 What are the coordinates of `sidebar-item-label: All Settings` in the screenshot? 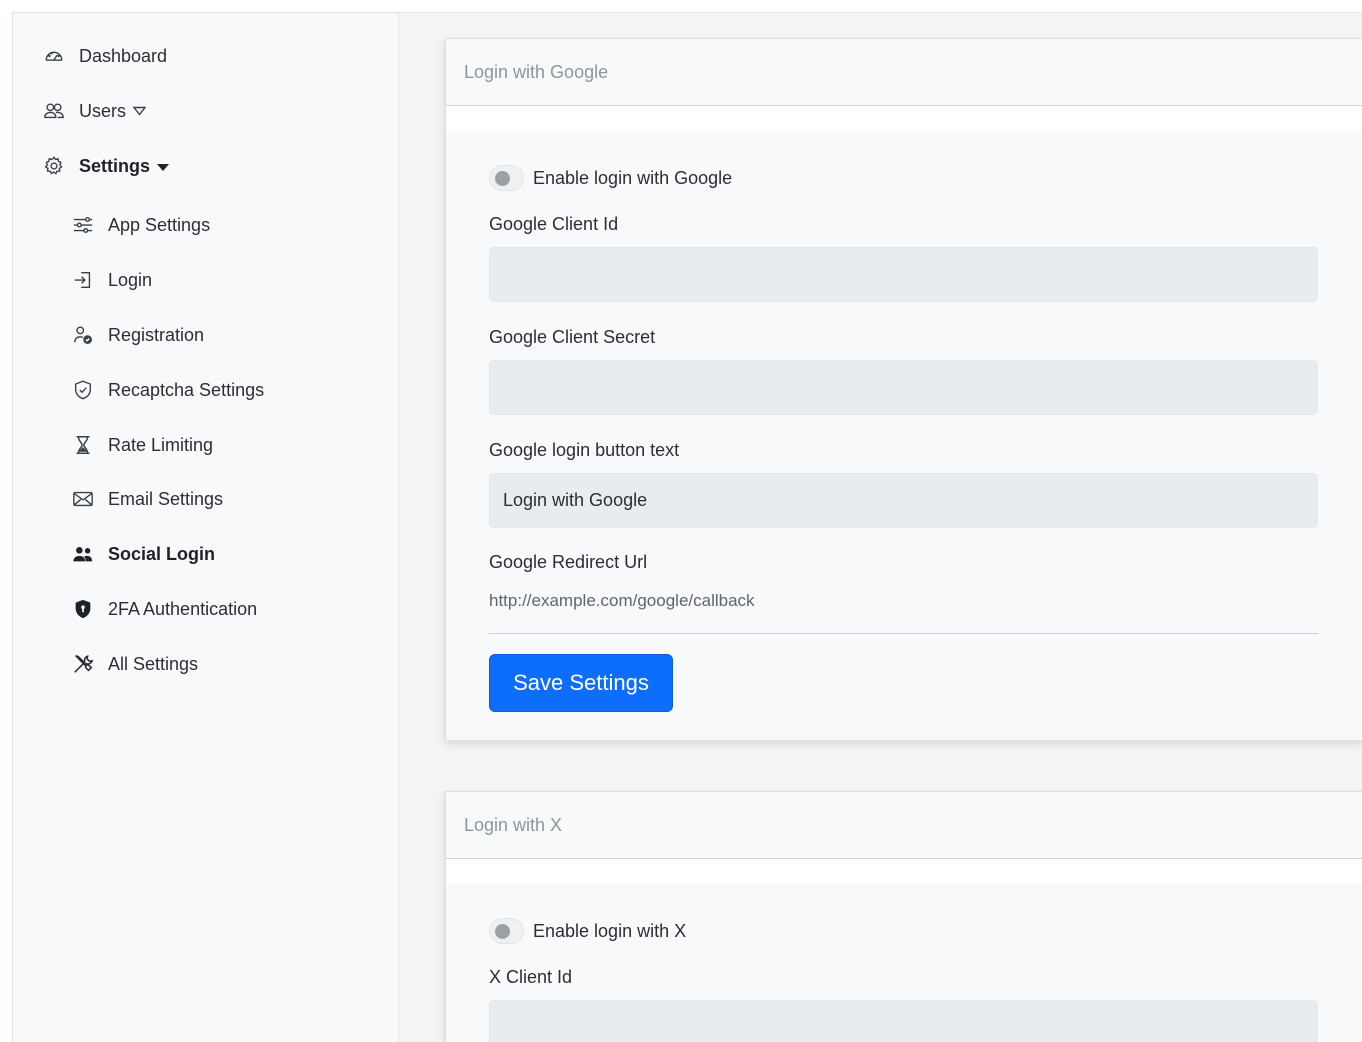 It's located at (153, 663).